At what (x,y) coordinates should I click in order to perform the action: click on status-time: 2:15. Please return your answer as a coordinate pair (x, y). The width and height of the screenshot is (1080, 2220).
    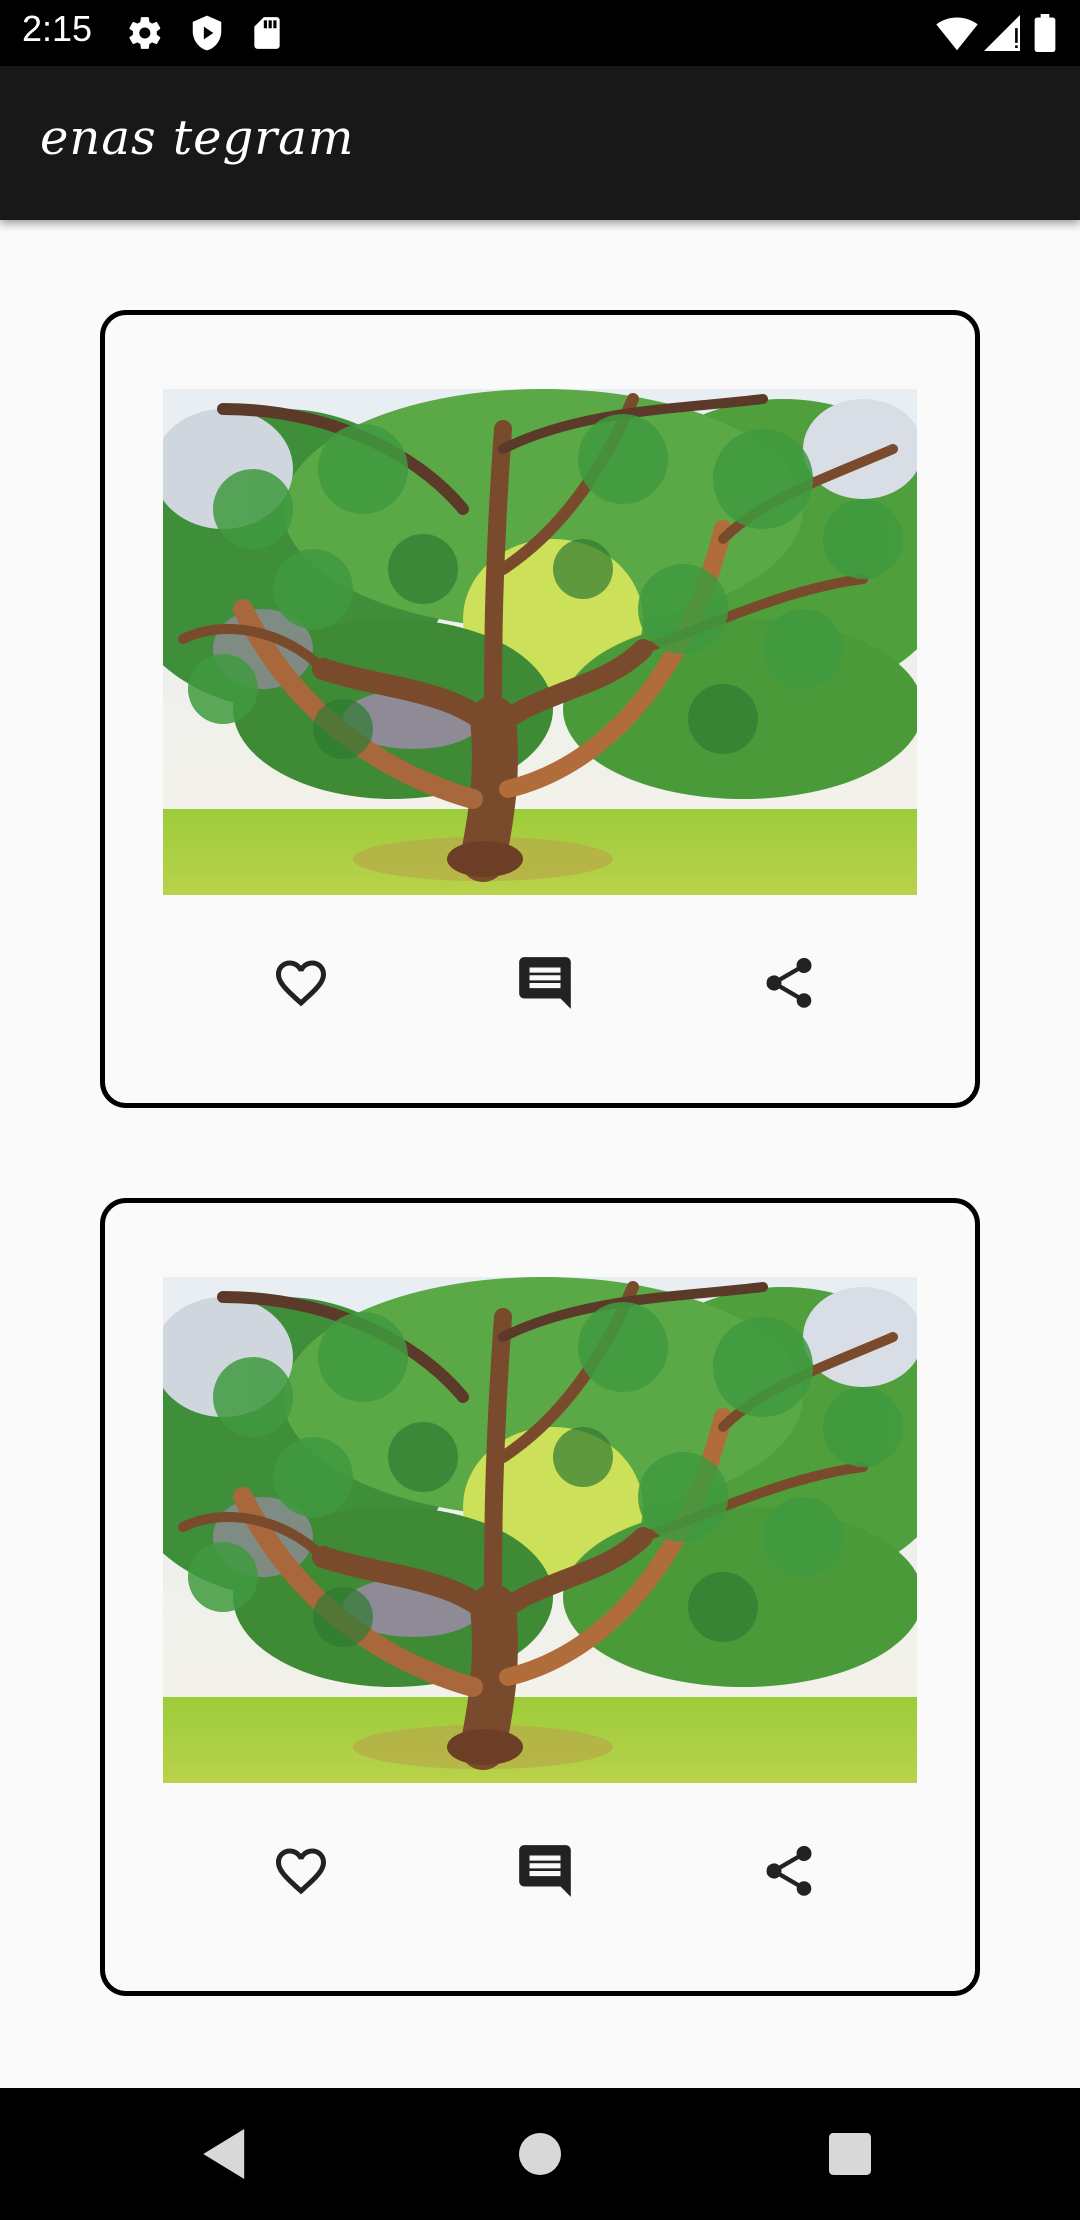
    Looking at the image, I should click on (57, 28).